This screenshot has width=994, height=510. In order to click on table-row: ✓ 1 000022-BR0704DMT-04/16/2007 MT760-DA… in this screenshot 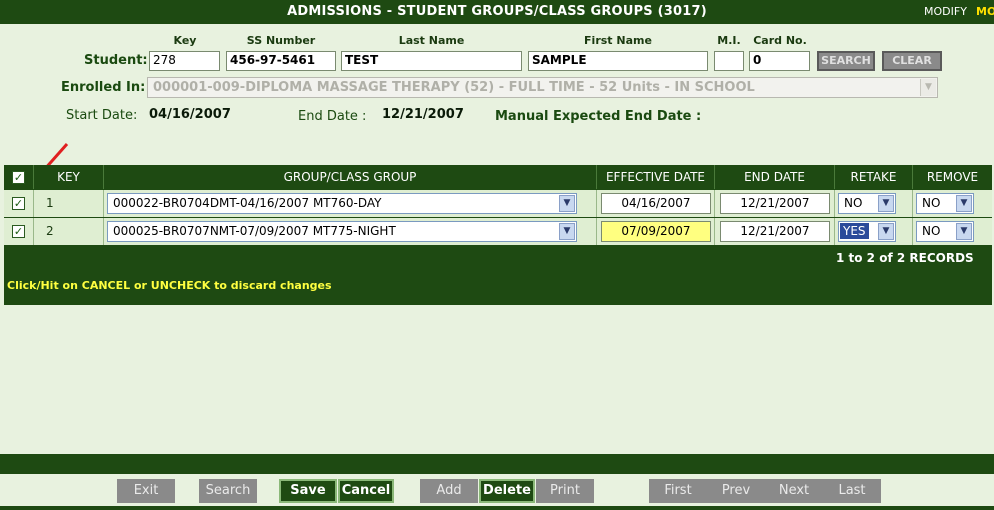, I will do `click(498, 203)`.